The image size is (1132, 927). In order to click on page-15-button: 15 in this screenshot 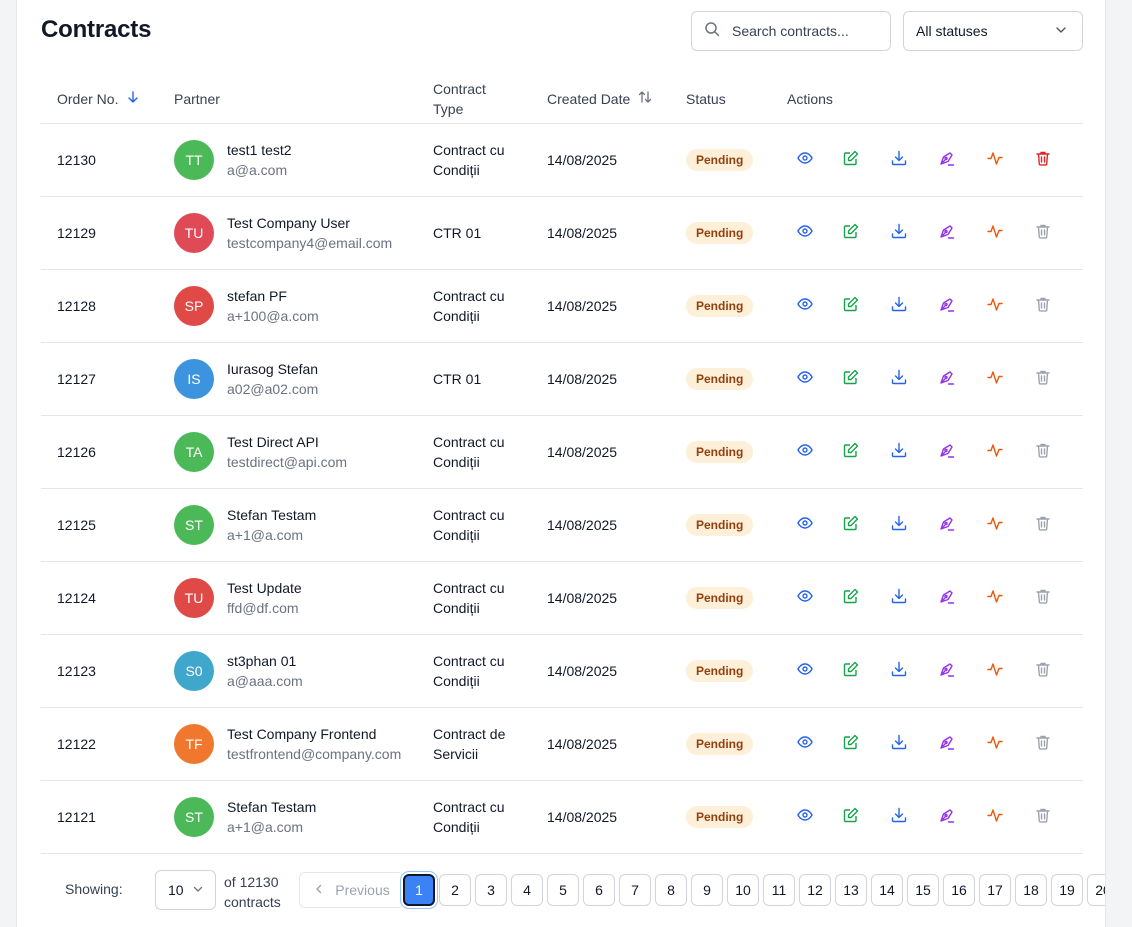, I will do `click(923, 890)`.